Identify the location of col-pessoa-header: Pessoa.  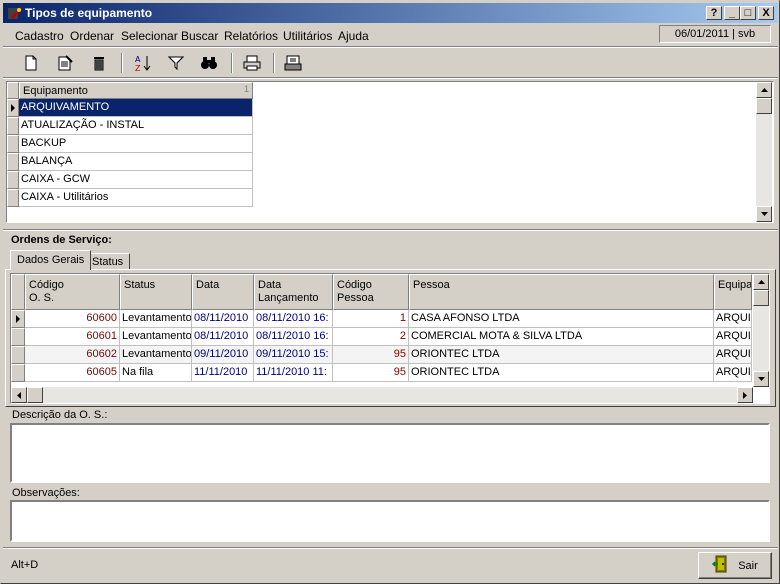
(561, 292).